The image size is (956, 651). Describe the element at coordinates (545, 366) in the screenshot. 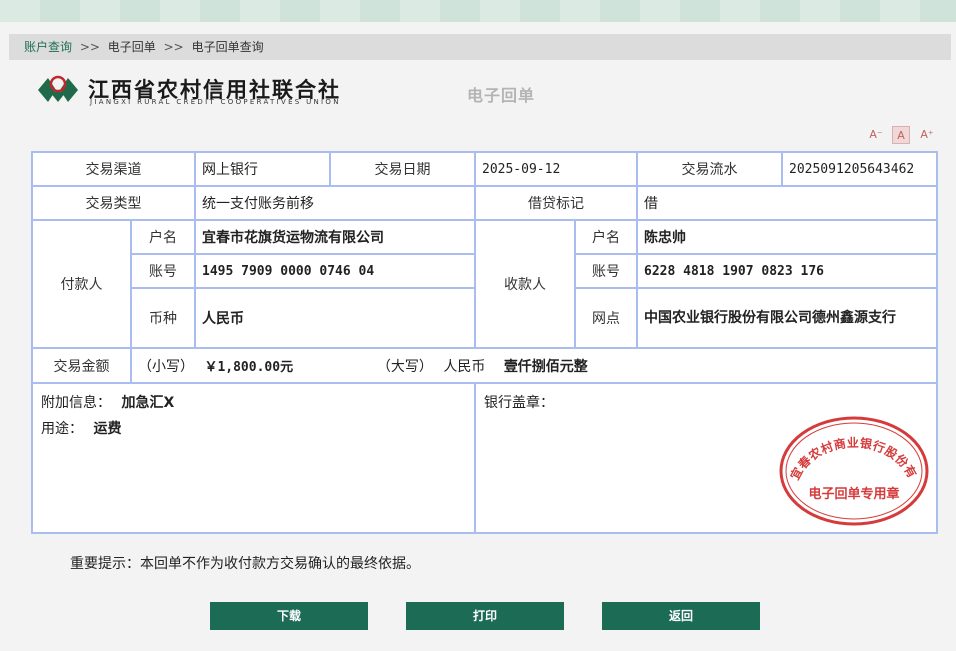

I see `amount-big: 壹仟捌佰元整` at that location.